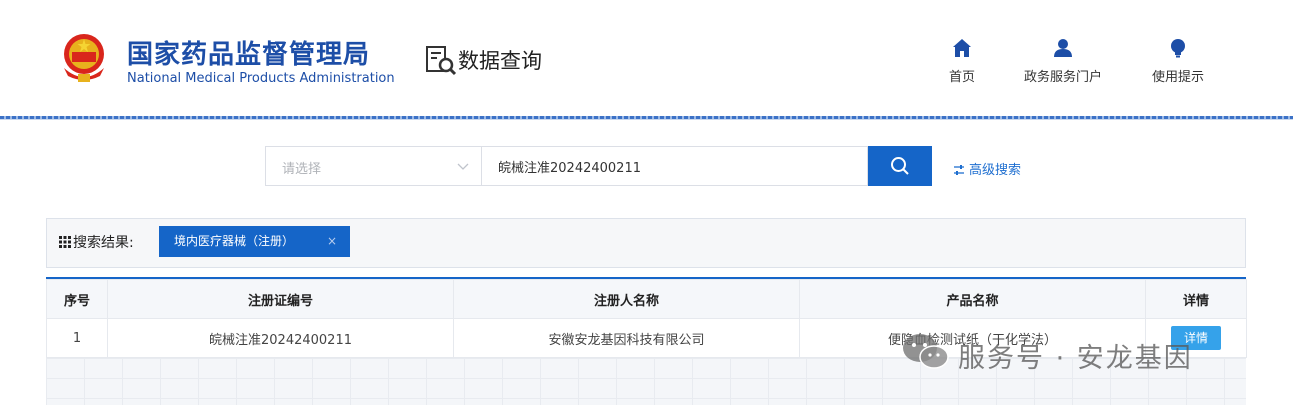 Image resolution: width=1293 pixels, height=405 pixels. Describe the element at coordinates (463, 166) in the screenshot. I see `chevron-down-icon` at that location.